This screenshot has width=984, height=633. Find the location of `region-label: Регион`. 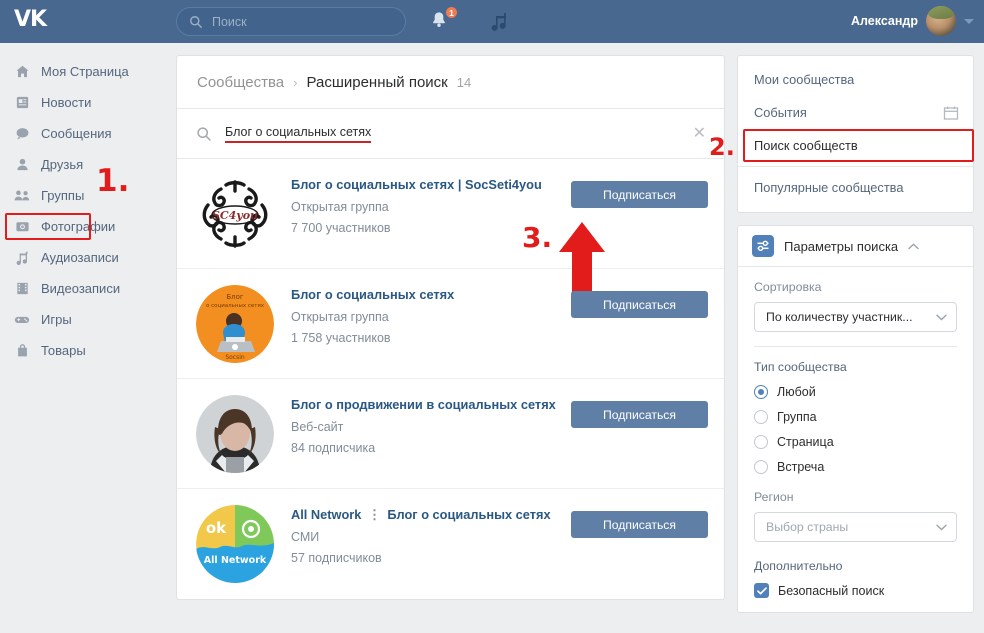

region-label: Регион is located at coordinates (774, 497).